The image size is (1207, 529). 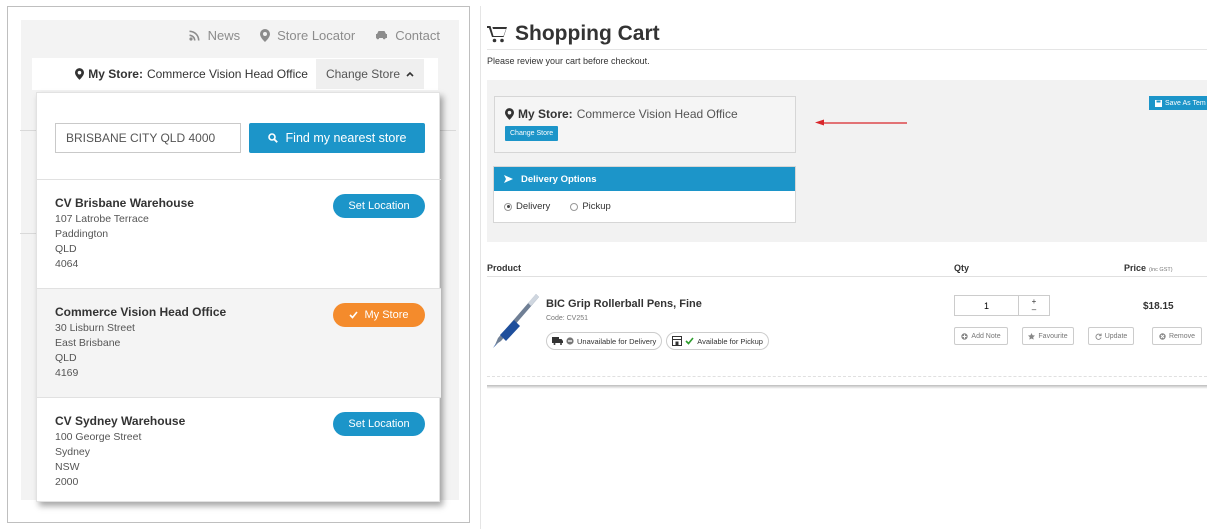 I want to click on find-nearest-store-button: Find my nearest store, so click(x=337, y=138).